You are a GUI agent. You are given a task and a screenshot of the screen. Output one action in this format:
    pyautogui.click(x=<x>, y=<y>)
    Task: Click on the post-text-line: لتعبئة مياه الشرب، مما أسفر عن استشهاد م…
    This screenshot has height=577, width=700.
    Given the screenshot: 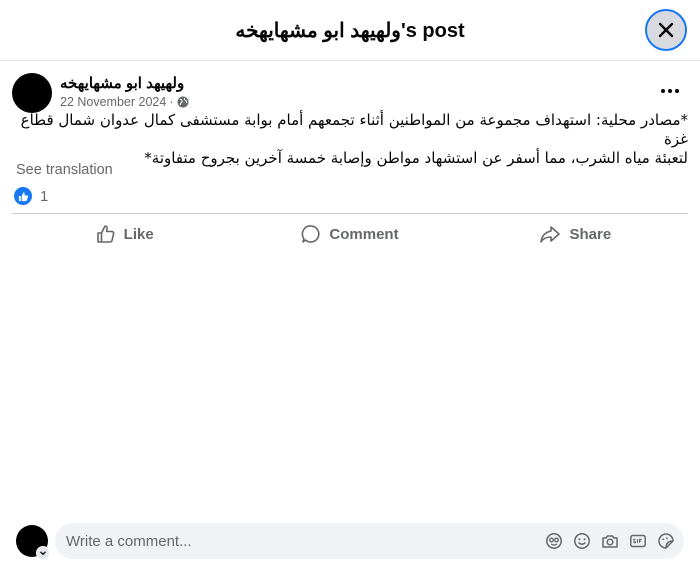 What is the action you would take?
    pyautogui.click(x=416, y=158)
    